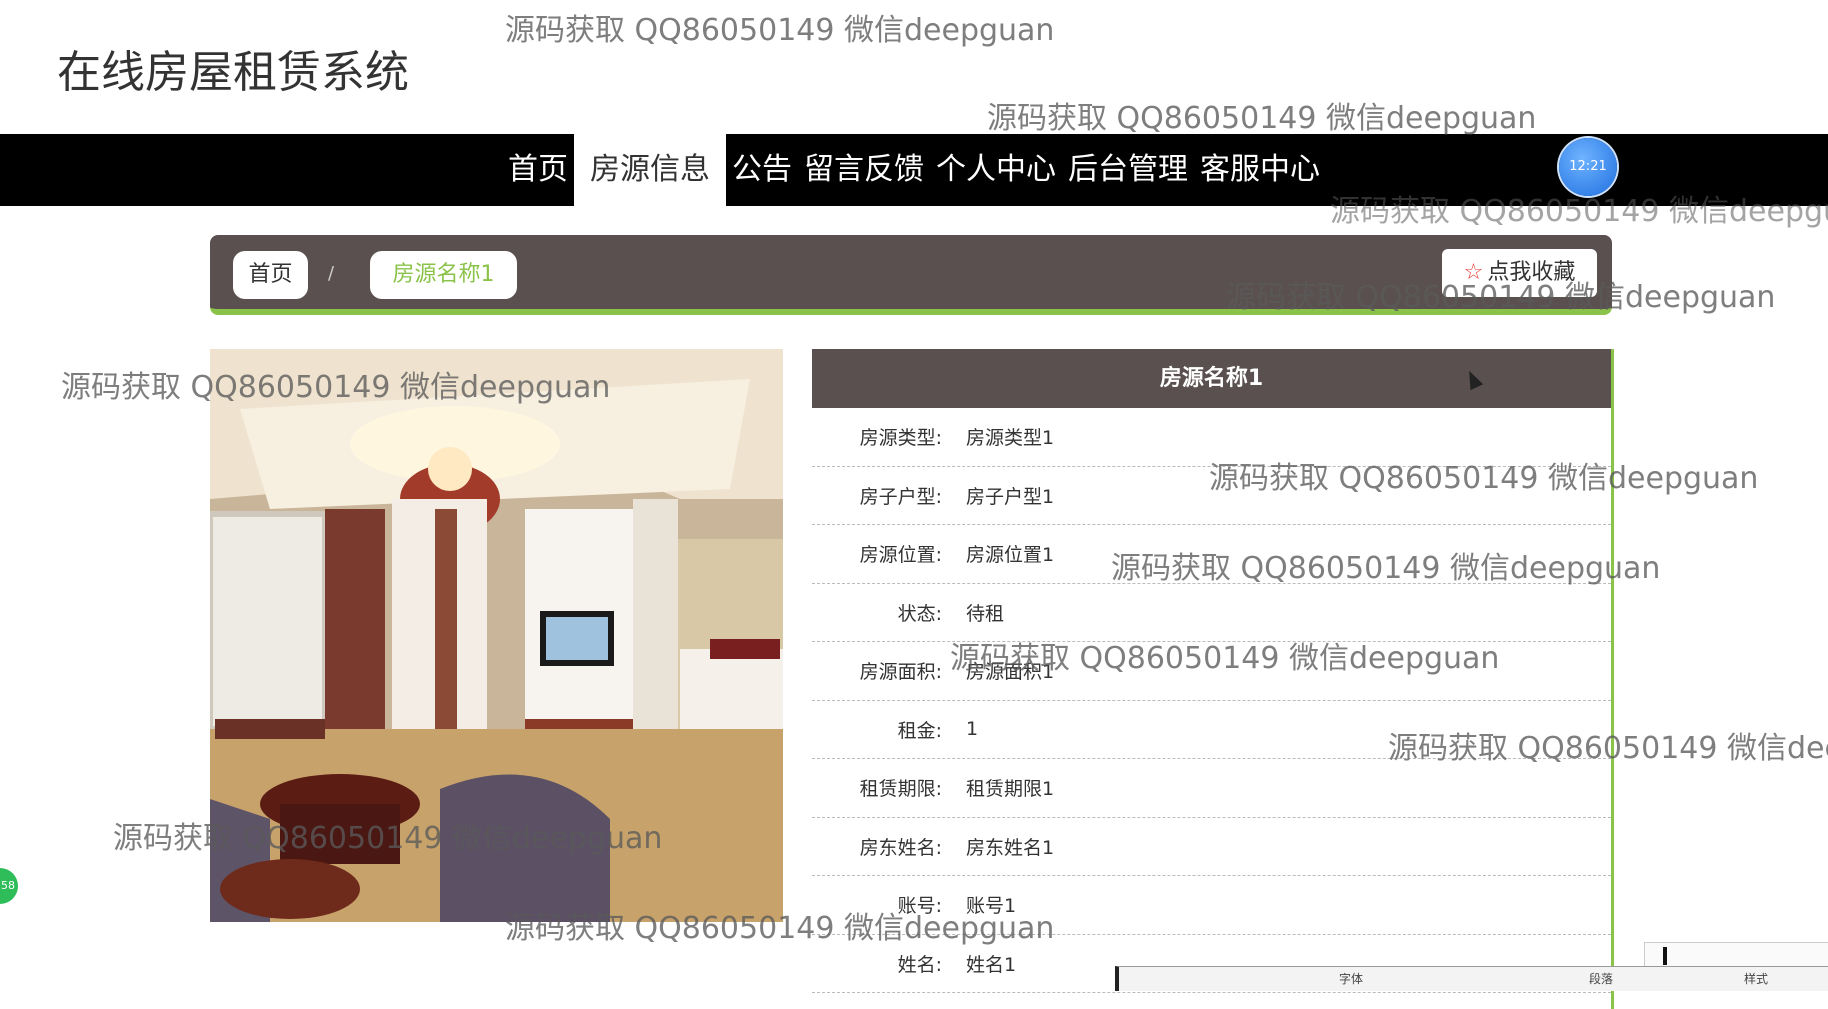 Image resolution: width=1828 pixels, height=1009 pixels. Describe the element at coordinates (650, 170) in the screenshot. I see `nav-item-listings: 房源信息` at that location.